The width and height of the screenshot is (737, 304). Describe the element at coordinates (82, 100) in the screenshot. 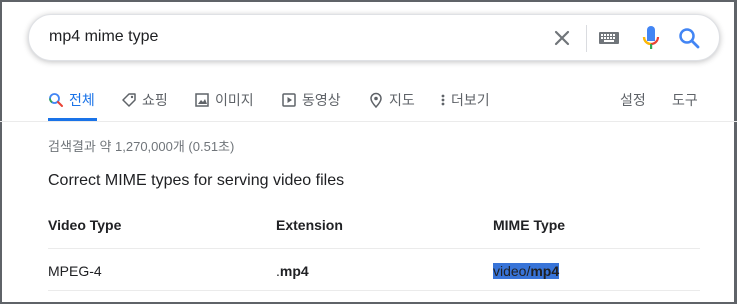

I see `tab-label: 전체` at that location.